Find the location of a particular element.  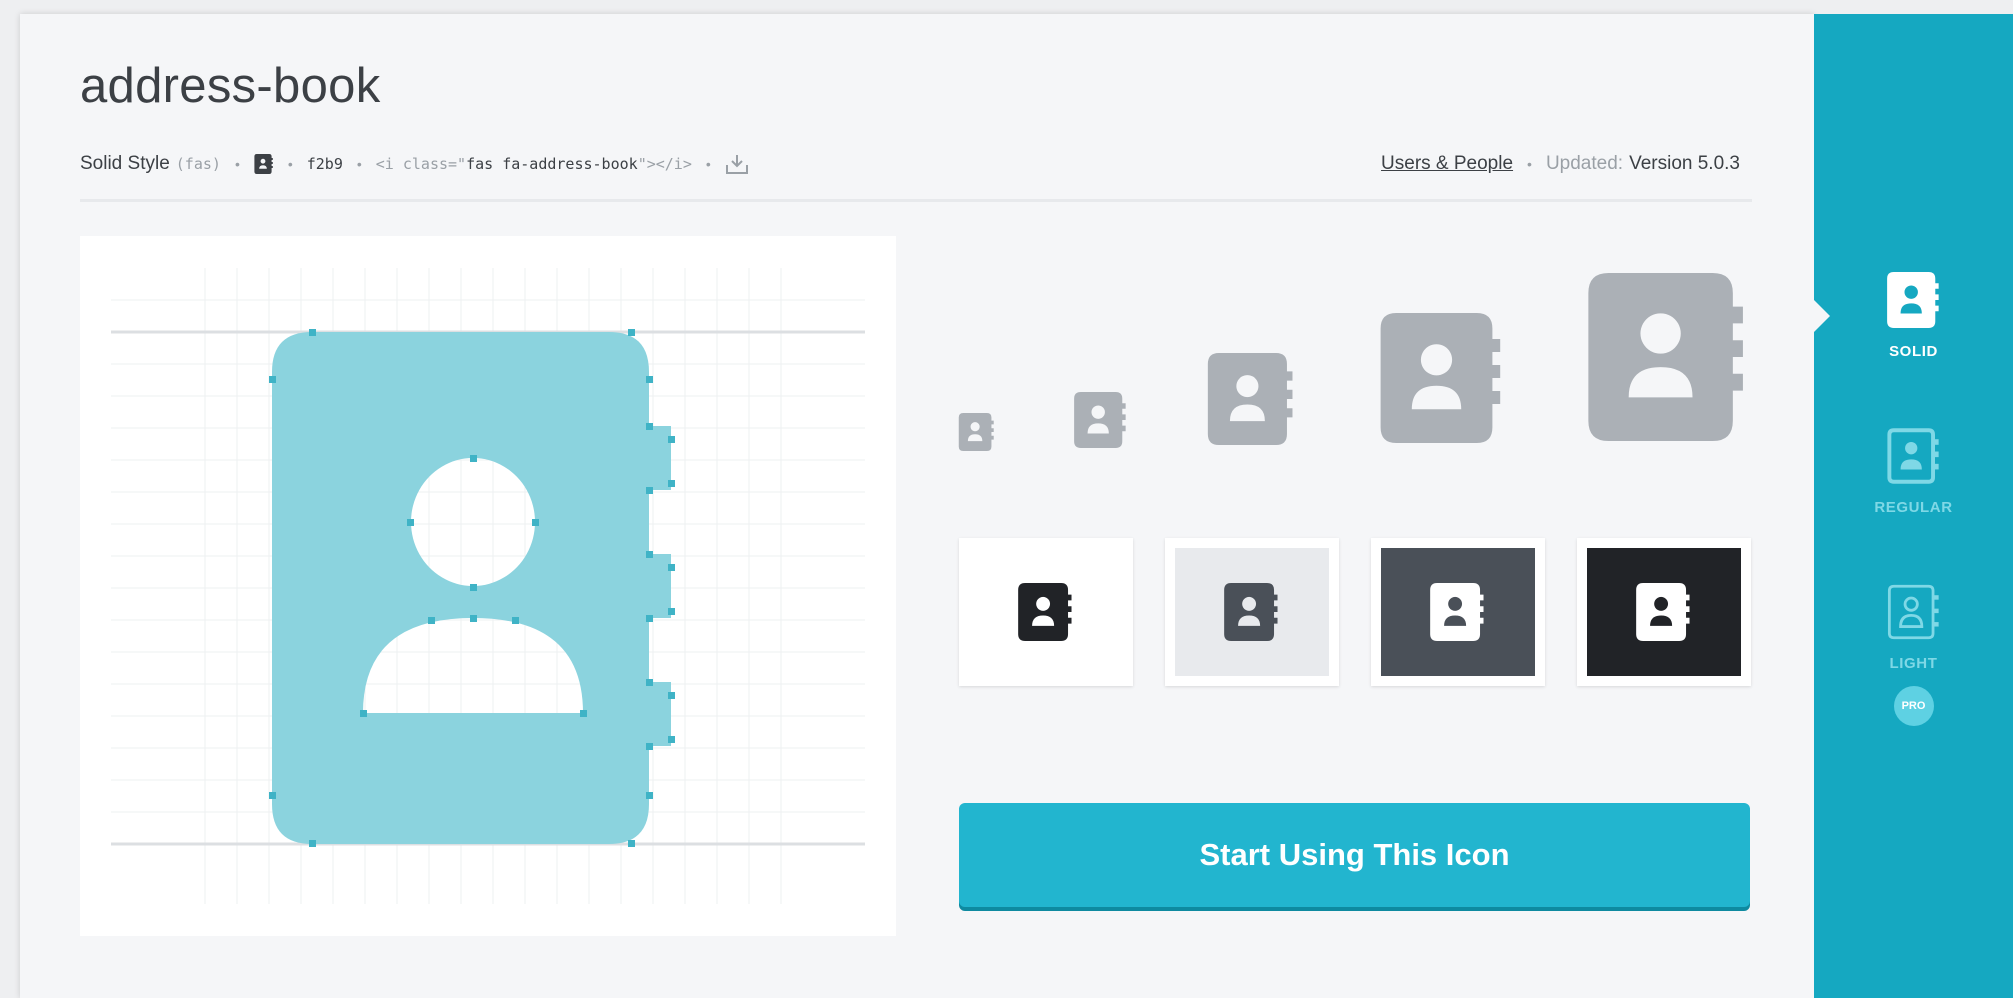

size-preview-sm-icon is located at coordinates (1101, 420).